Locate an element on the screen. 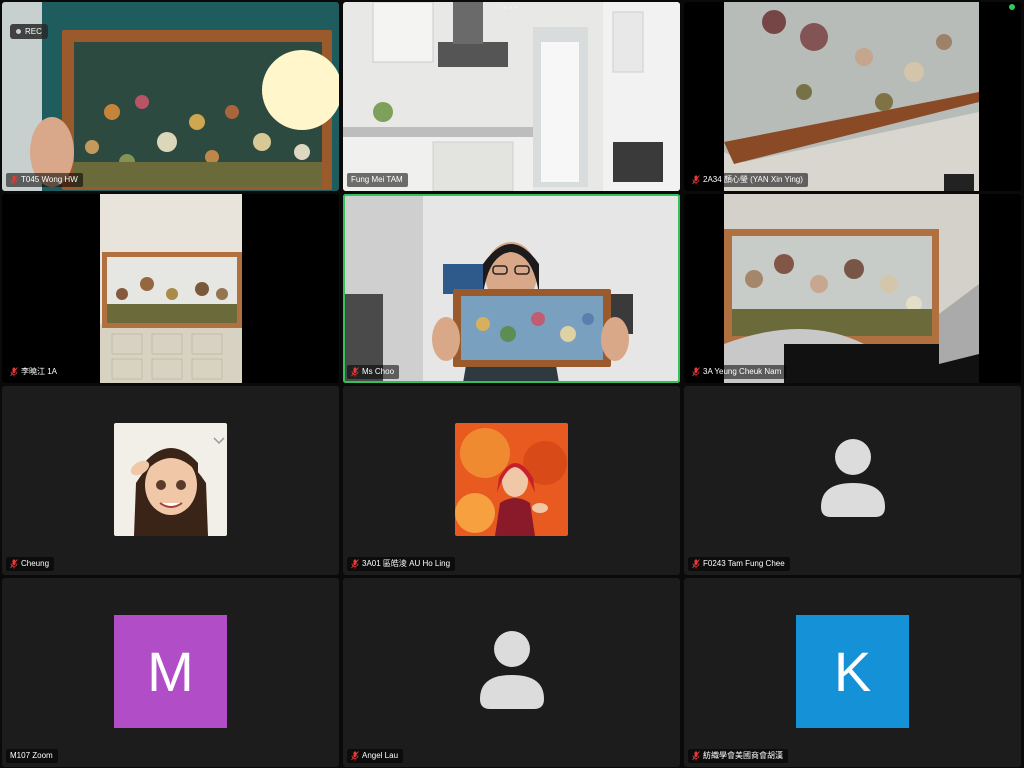 This screenshot has height=768, width=1024. status-indicator is located at coordinates (1012, 7).